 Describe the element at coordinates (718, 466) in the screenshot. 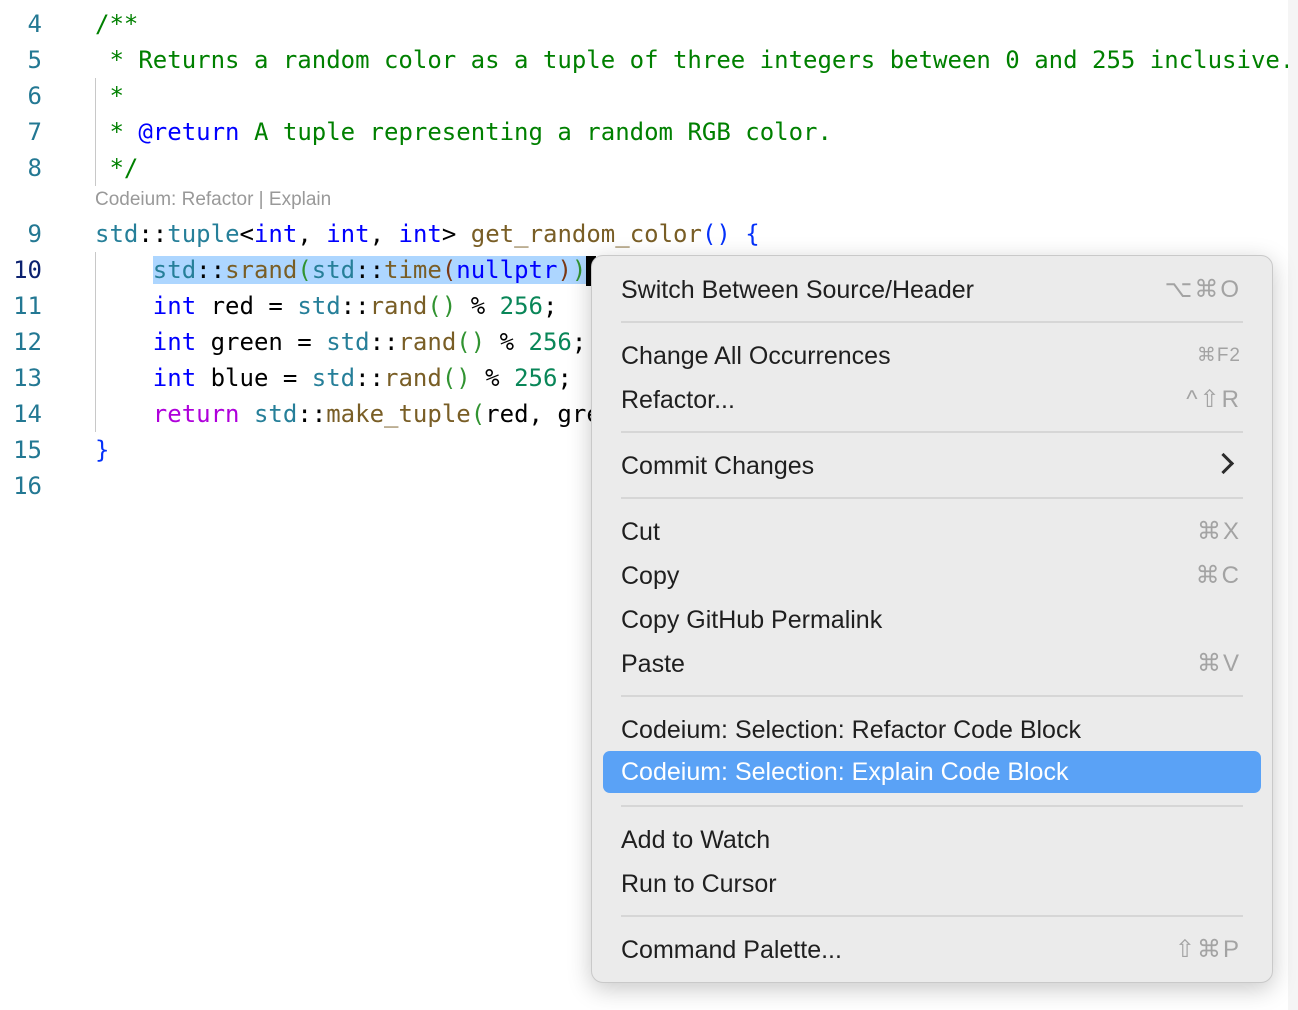

I see `menu-item-label: Commit Changes` at that location.